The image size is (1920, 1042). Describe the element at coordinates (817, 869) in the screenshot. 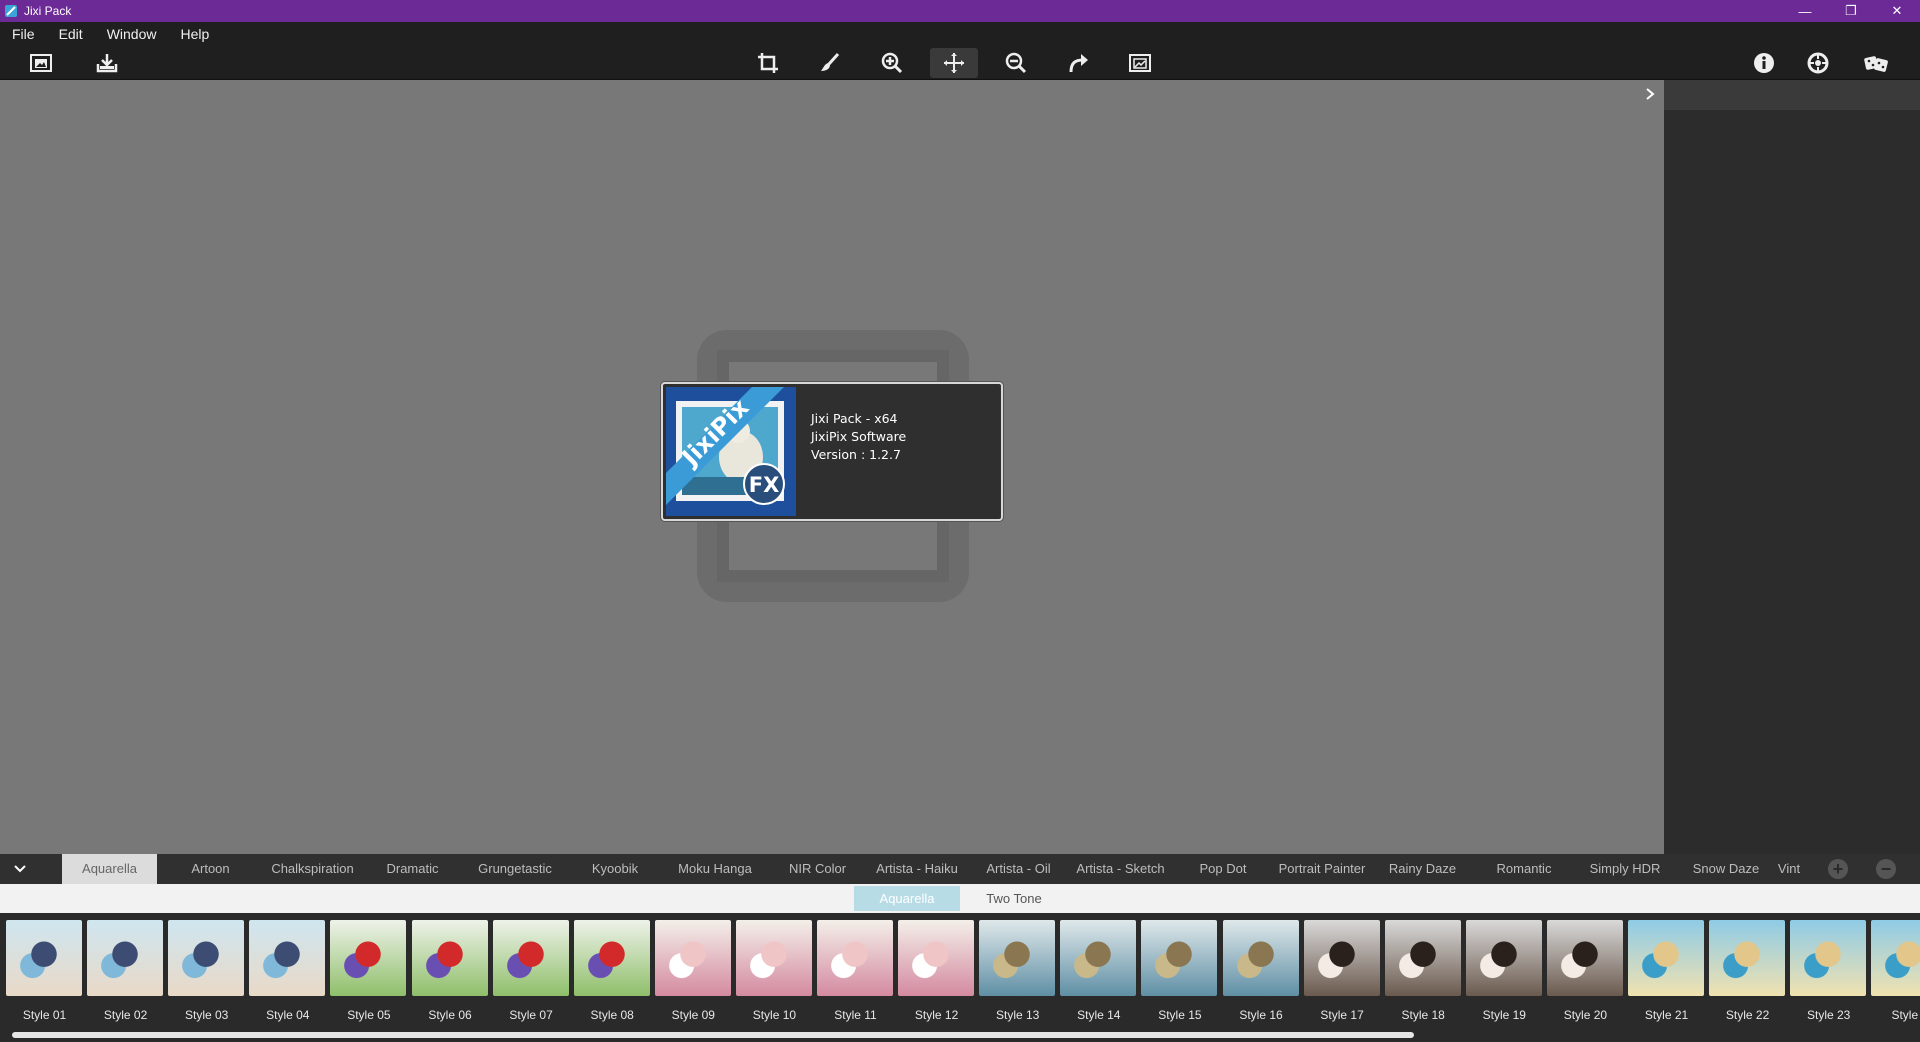

I see `category-tab-nir-color: NIR Color` at that location.